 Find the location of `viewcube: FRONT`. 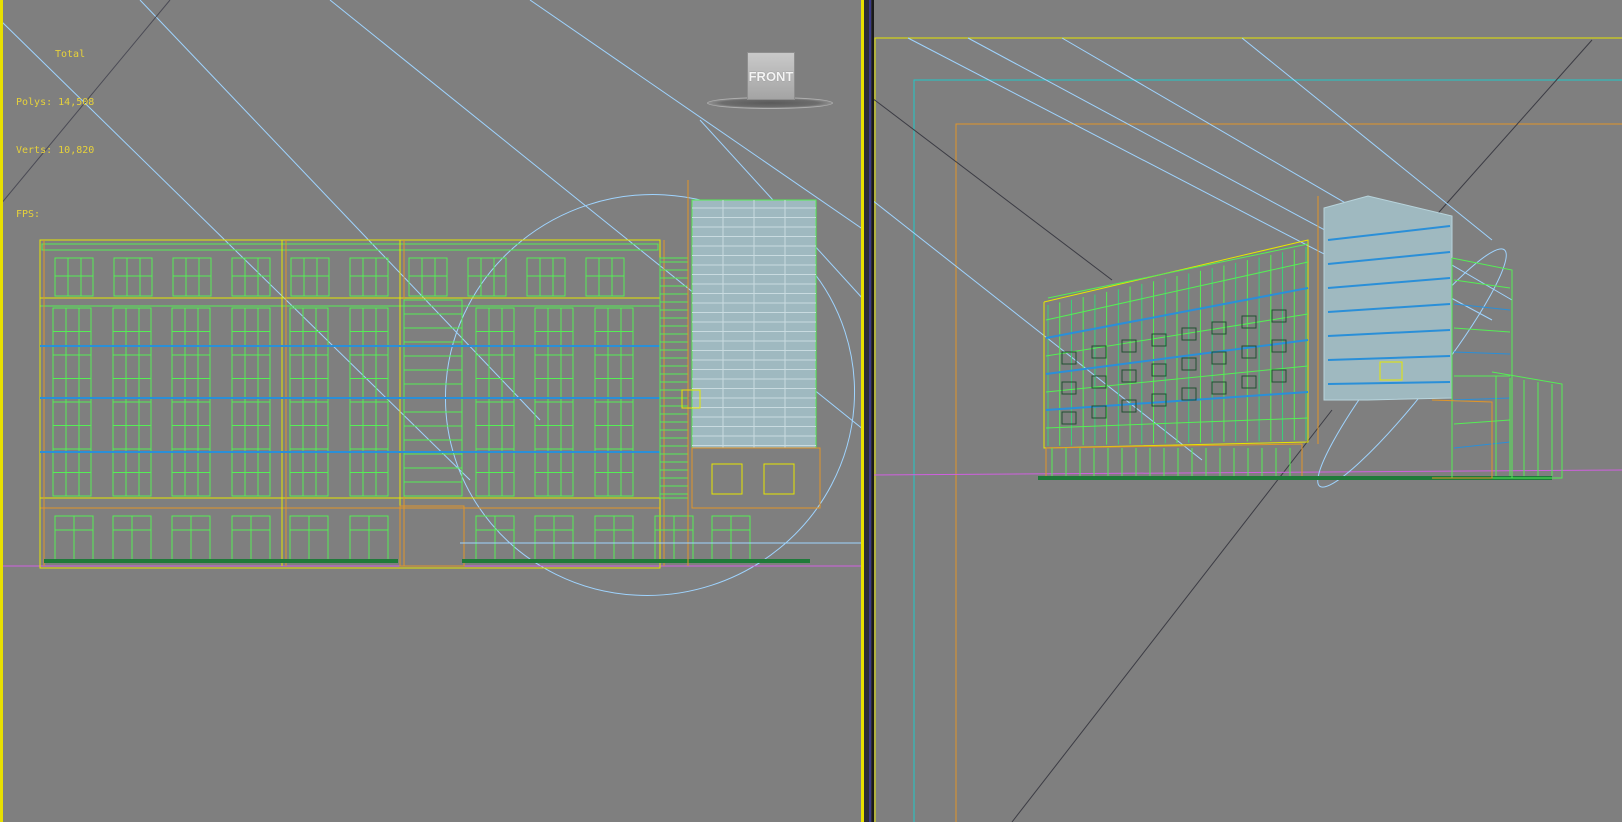

viewcube: FRONT is located at coordinates (772, 82).